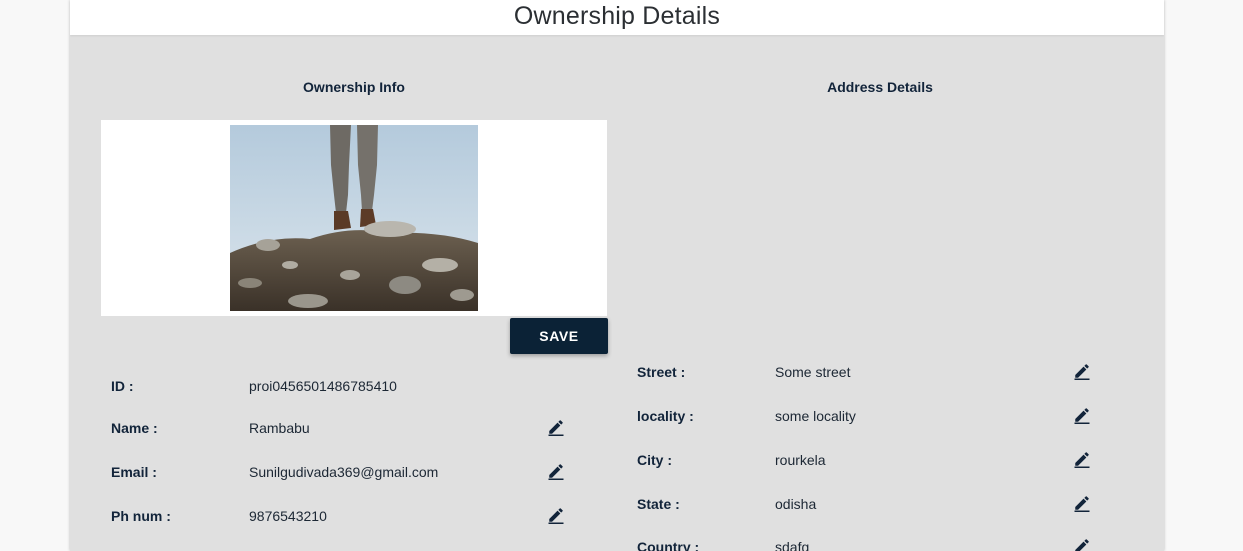 The width and height of the screenshot is (1243, 551). Describe the element at coordinates (872, 461) in the screenshot. I see `field-row-city: City : rourkela` at that location.